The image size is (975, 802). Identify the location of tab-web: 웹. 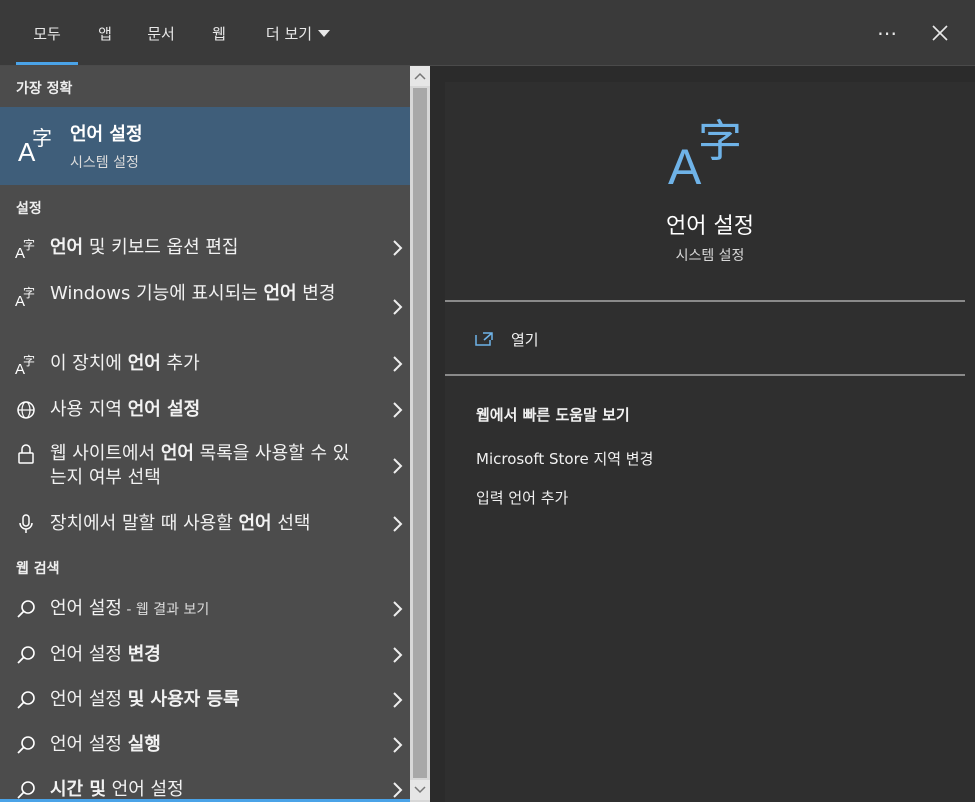
(219, 33).